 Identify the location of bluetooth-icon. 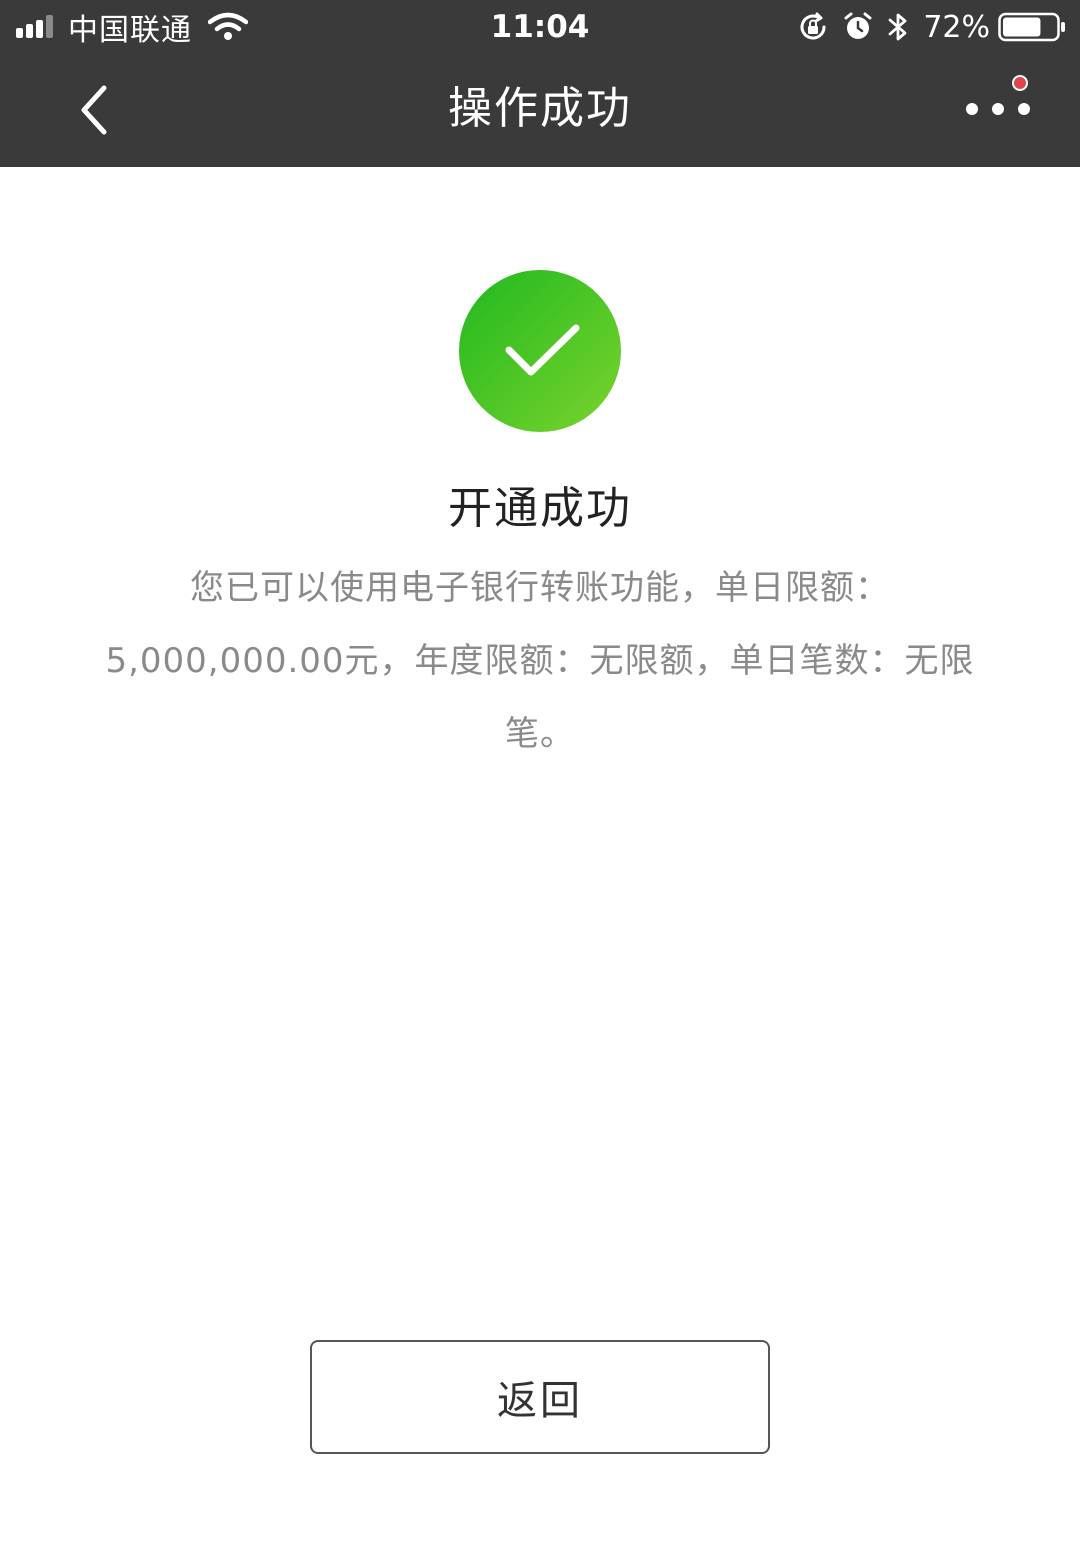
(897, 27).